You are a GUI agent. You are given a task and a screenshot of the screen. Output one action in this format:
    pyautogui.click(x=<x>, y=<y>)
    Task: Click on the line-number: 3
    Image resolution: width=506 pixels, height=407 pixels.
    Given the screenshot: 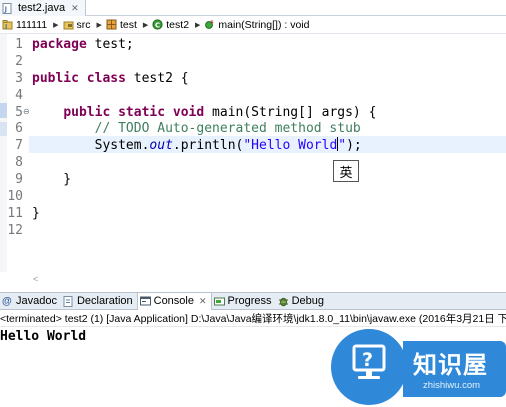 What is the action you would take?
    pyautogui.click(x=19, y=78)
    